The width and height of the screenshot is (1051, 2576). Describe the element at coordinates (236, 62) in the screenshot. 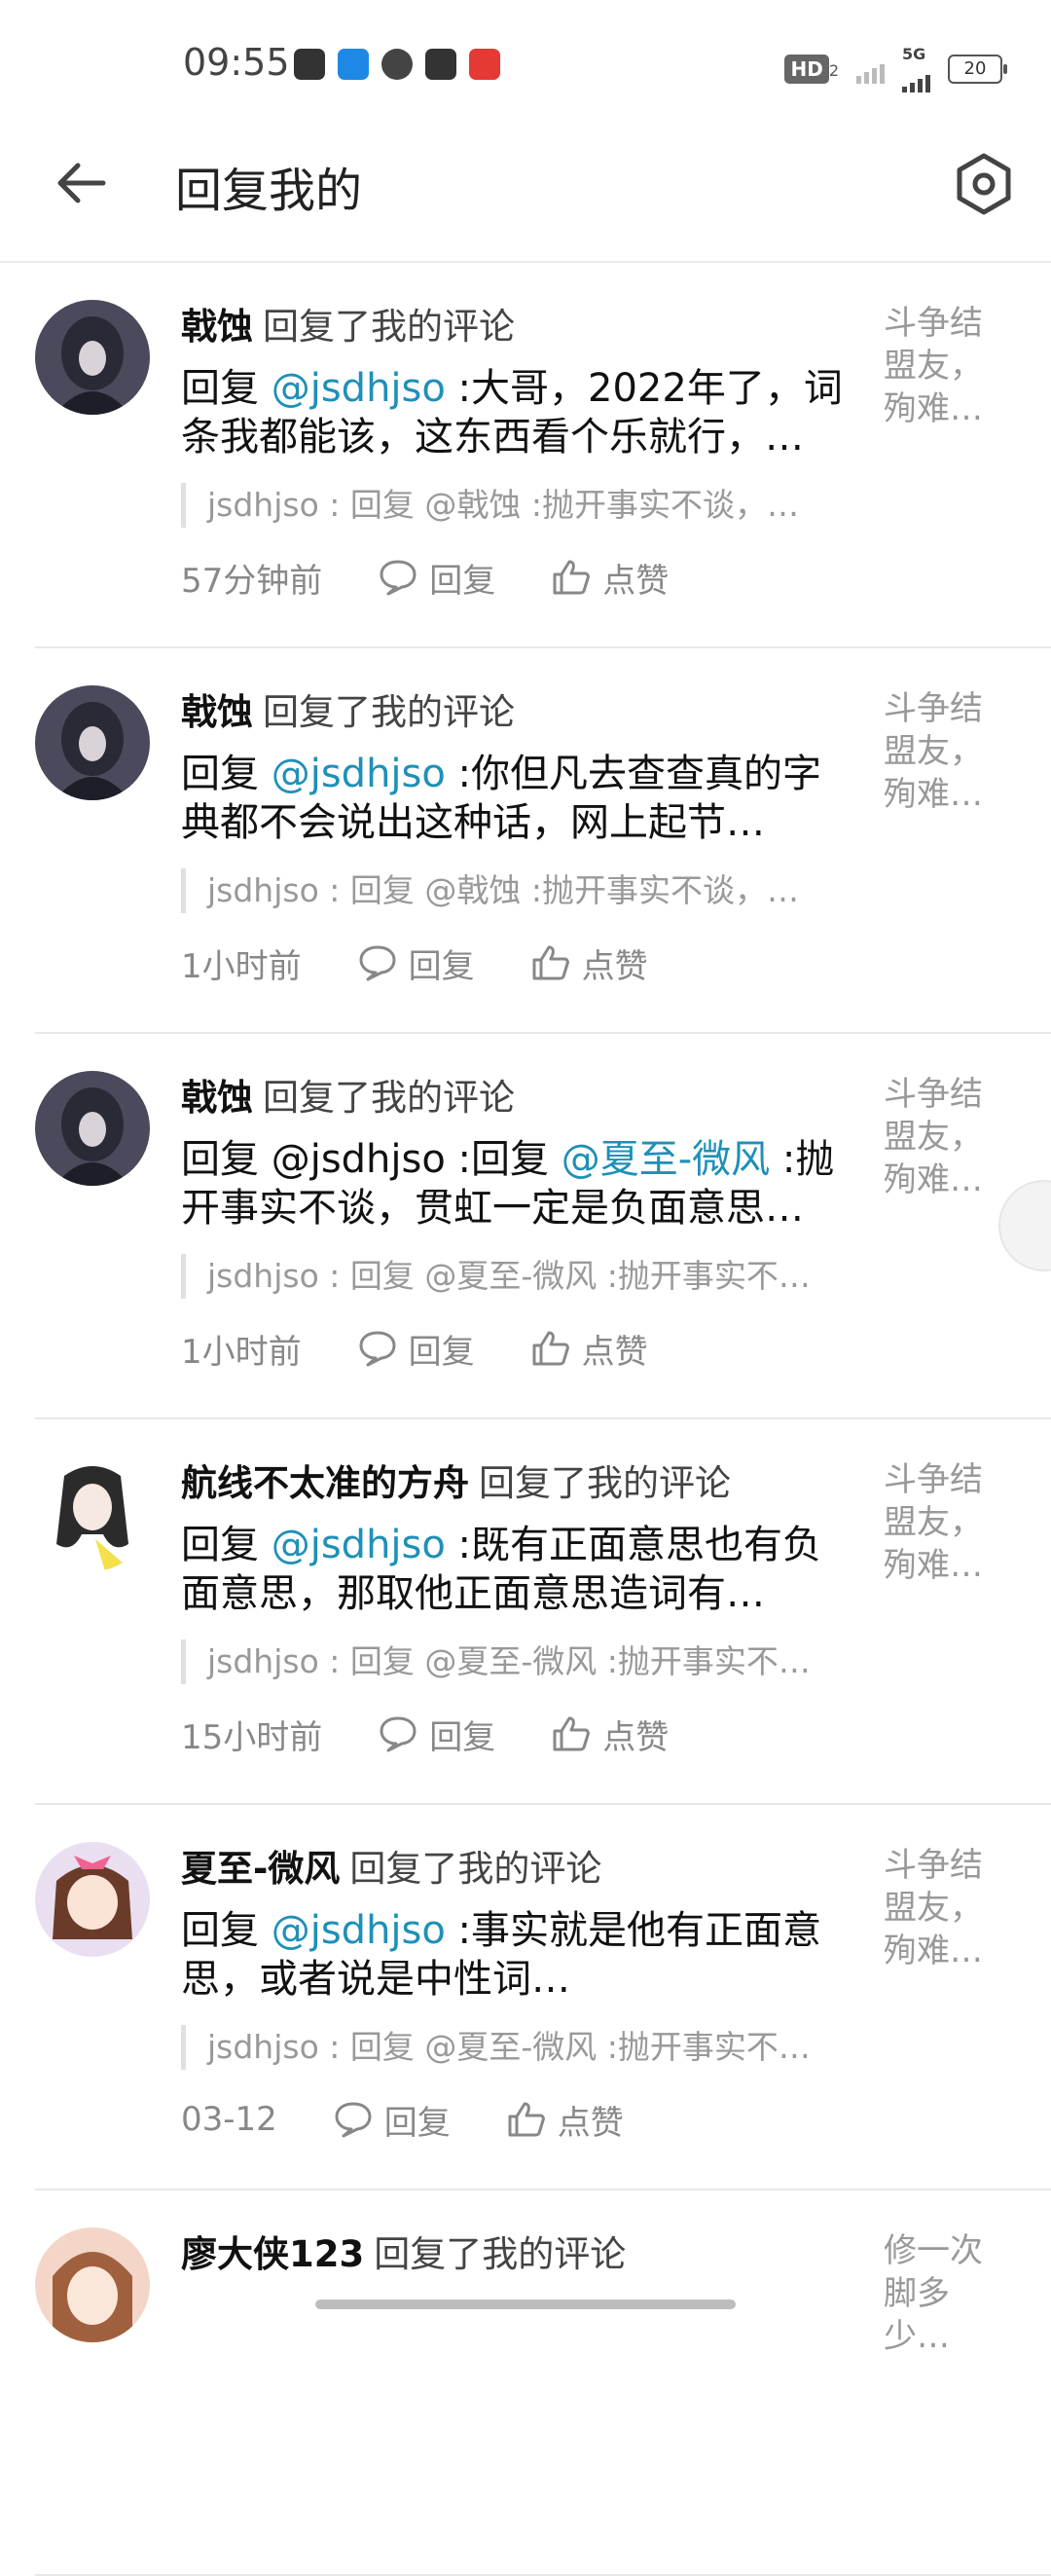

I see `status-time: 09:55` at that location.